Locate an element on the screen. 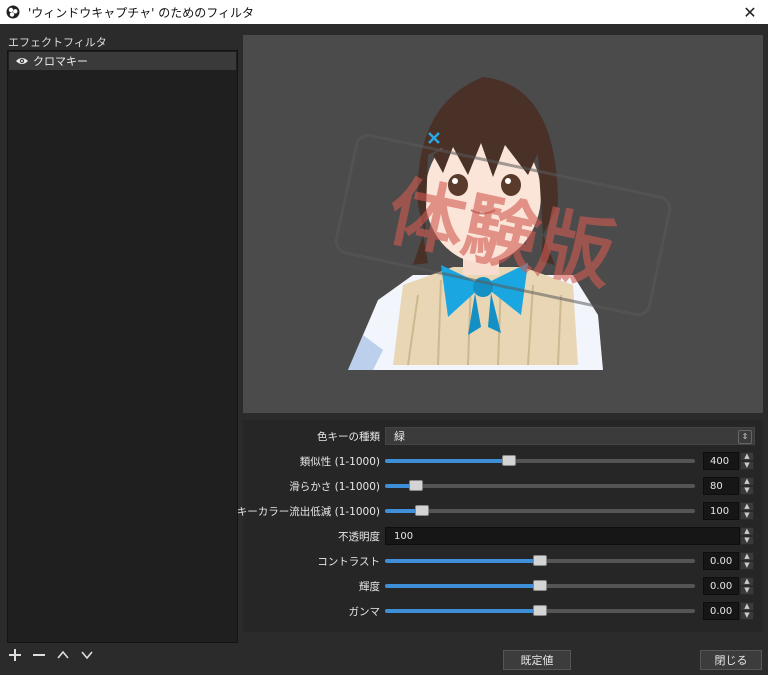 The image size is (768, 675). brightness-slider is located at coordinates (540, 585).